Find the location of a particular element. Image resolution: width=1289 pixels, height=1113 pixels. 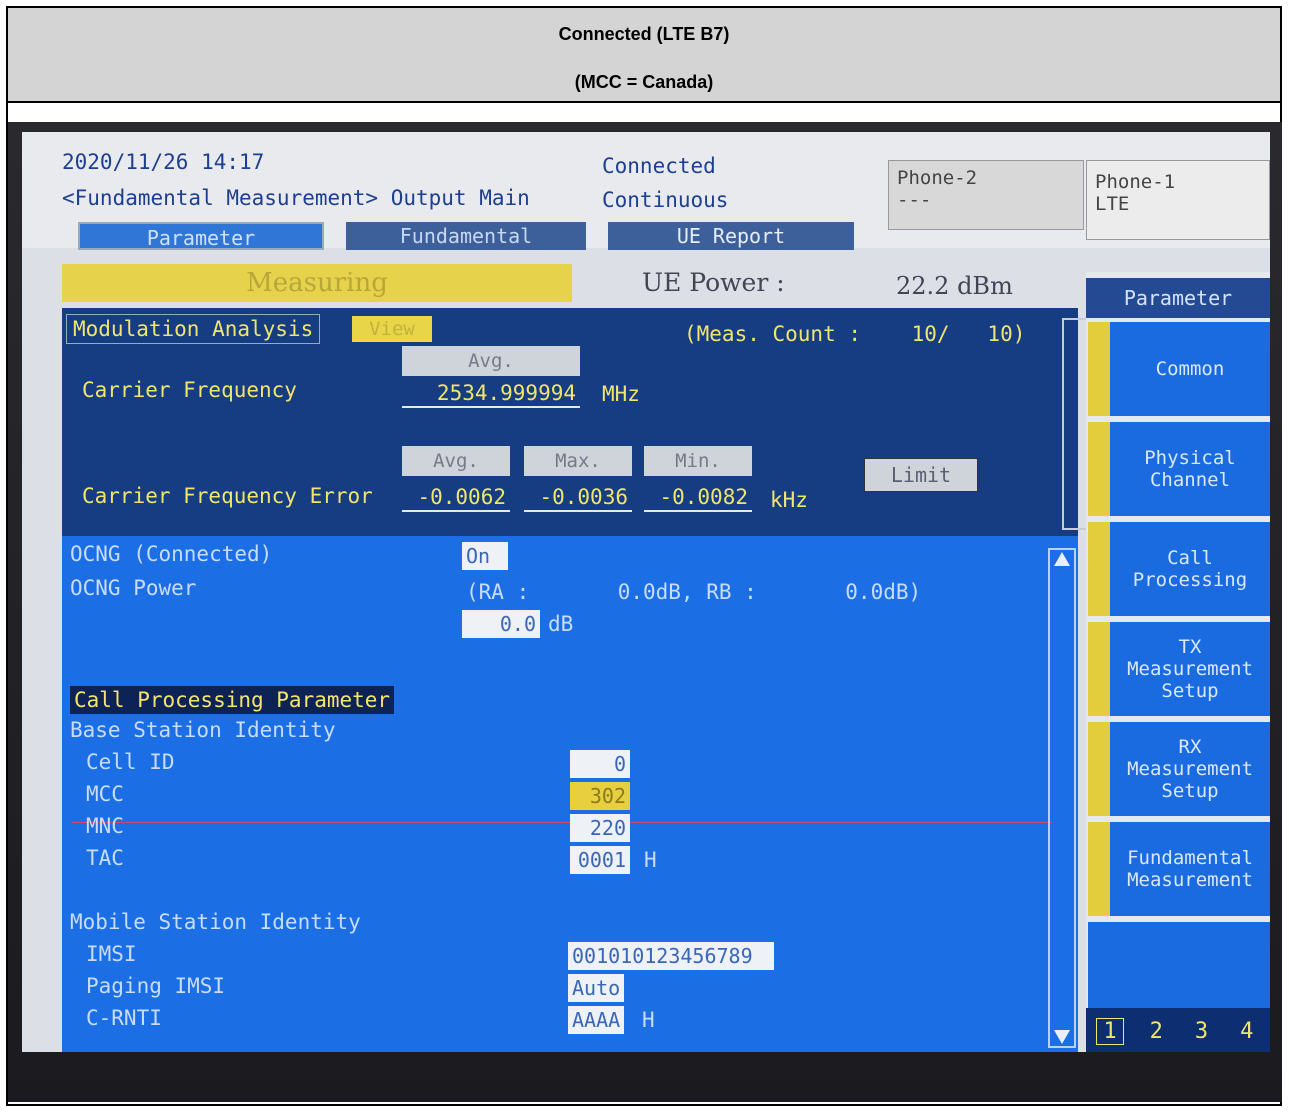

page-2-tab: 2 is located at coordinates (1156, 1031).